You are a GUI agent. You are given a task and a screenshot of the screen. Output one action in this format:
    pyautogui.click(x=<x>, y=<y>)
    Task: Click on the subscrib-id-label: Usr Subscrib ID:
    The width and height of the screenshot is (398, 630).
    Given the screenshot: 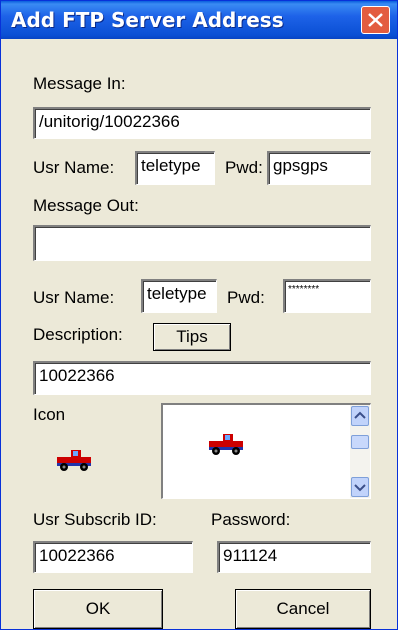 What is the action you would take?
    pyautogui.click(x=95, y=519)
    